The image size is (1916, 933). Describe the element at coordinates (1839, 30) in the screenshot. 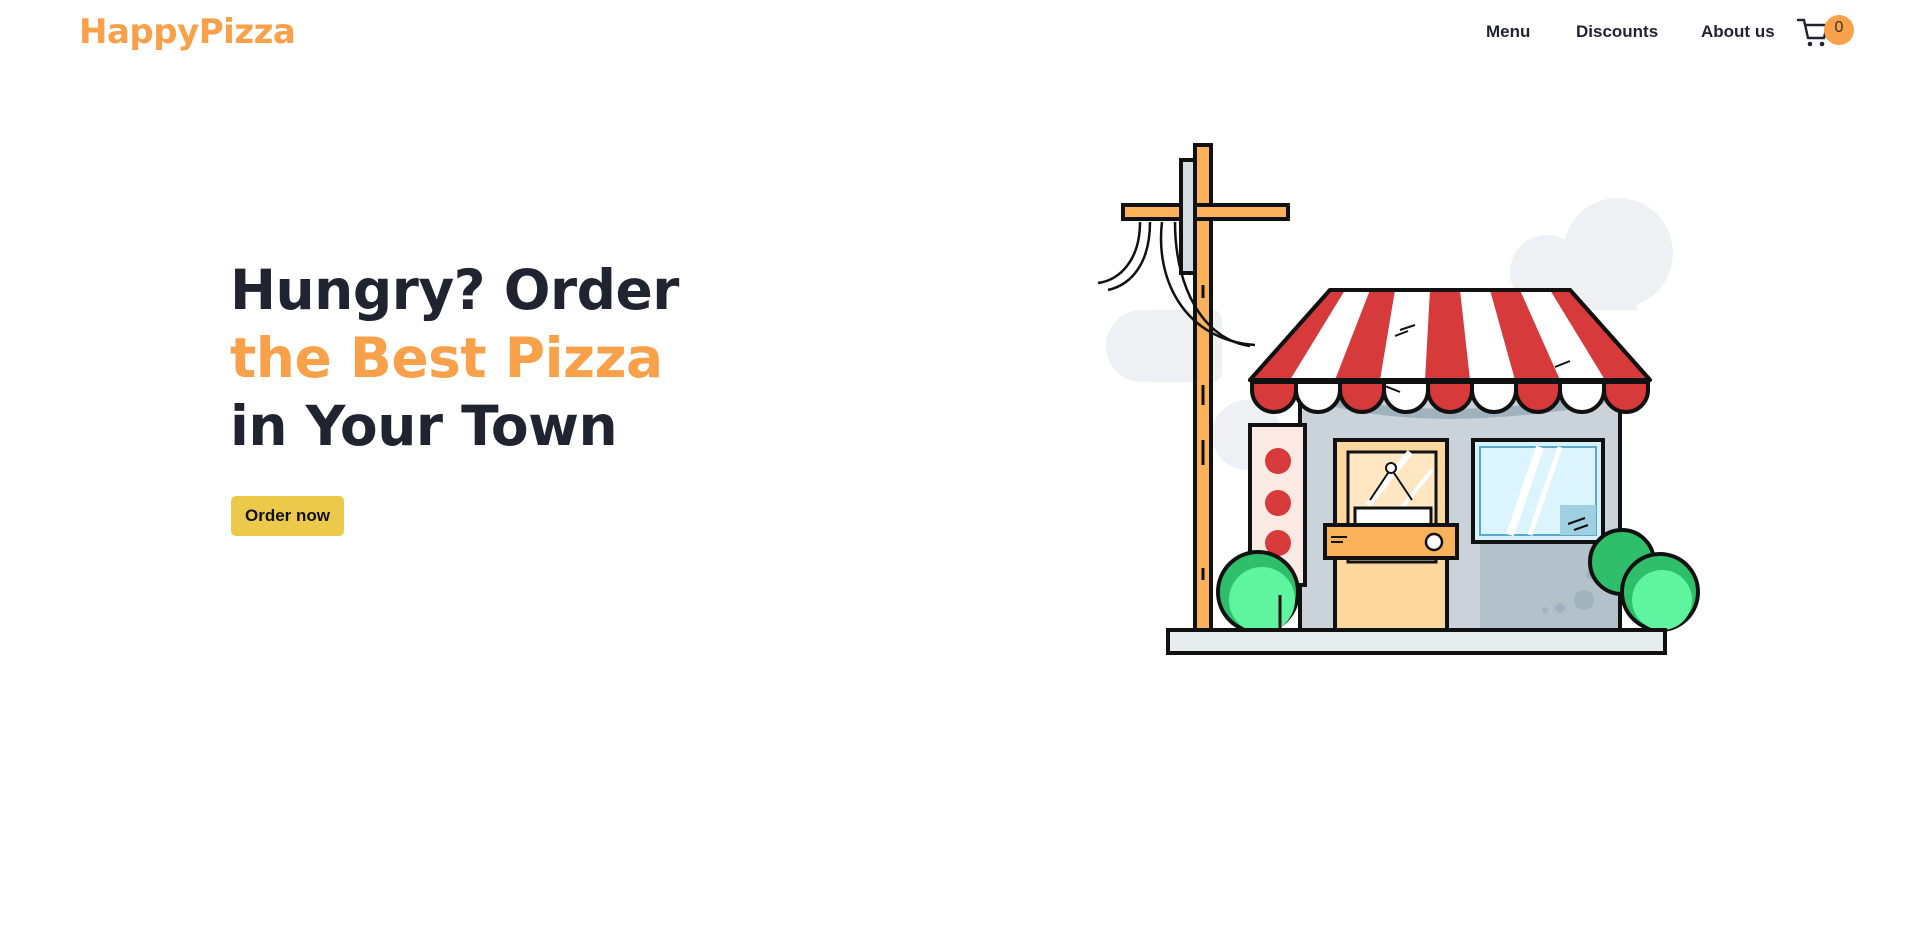

I see `cart-count-badge: 0` at that location.